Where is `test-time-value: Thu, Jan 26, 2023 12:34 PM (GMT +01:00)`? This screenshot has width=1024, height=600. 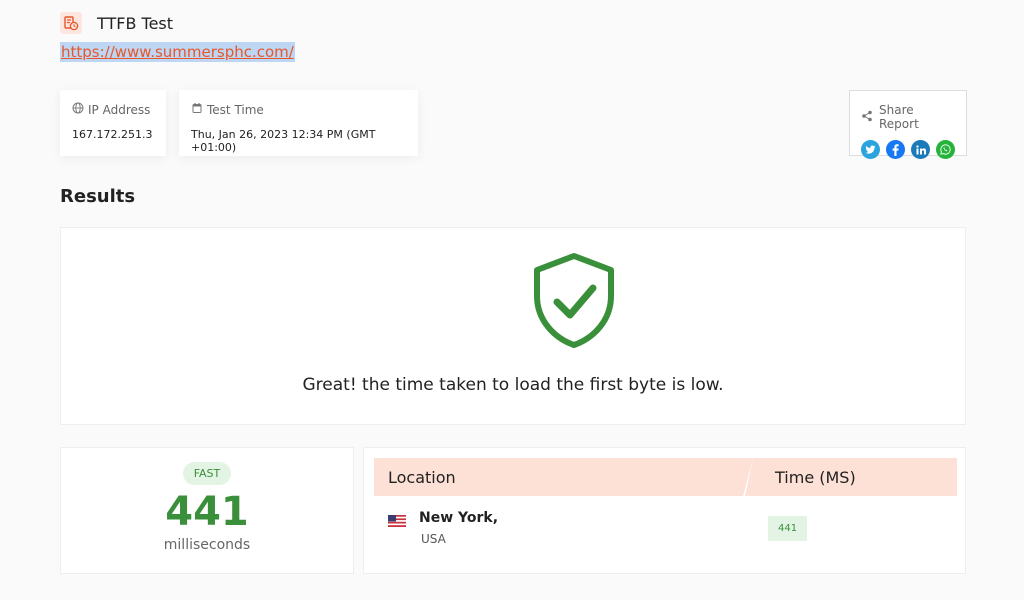
test-time-value: Thu, Jan 26, 2023 12:34 PM (GMT +01:00) is located at coordinates (283, 141).